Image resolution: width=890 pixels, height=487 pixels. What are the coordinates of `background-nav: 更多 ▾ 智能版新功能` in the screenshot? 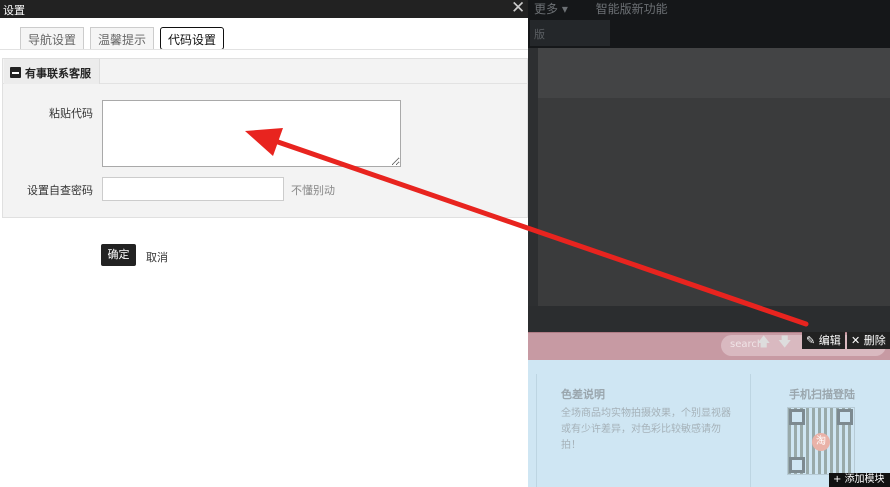 It's located at (613, 8).